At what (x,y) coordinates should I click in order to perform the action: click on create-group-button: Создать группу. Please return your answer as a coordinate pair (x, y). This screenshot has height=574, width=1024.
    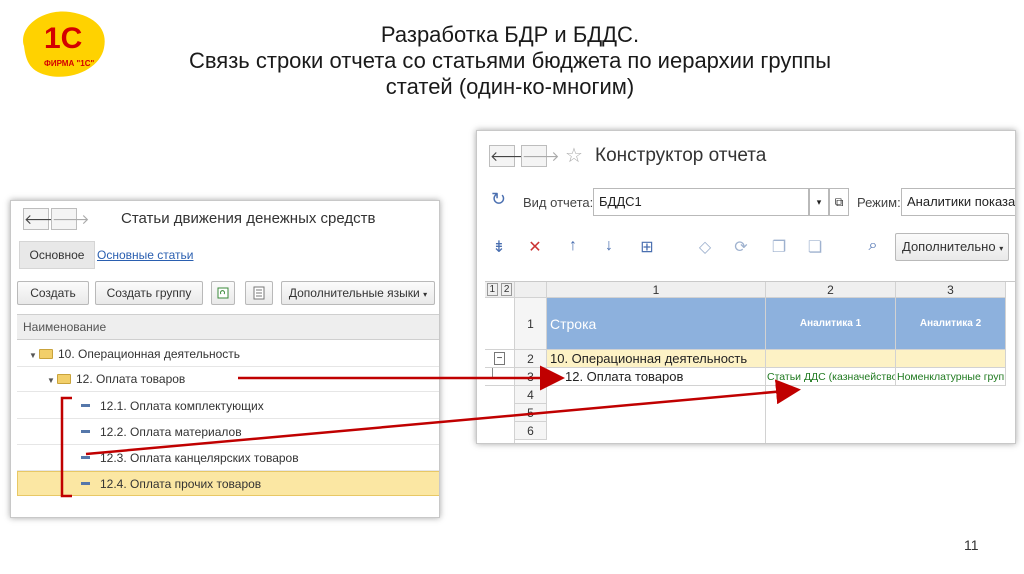
    Looking at the image, I should click on (149, 293).